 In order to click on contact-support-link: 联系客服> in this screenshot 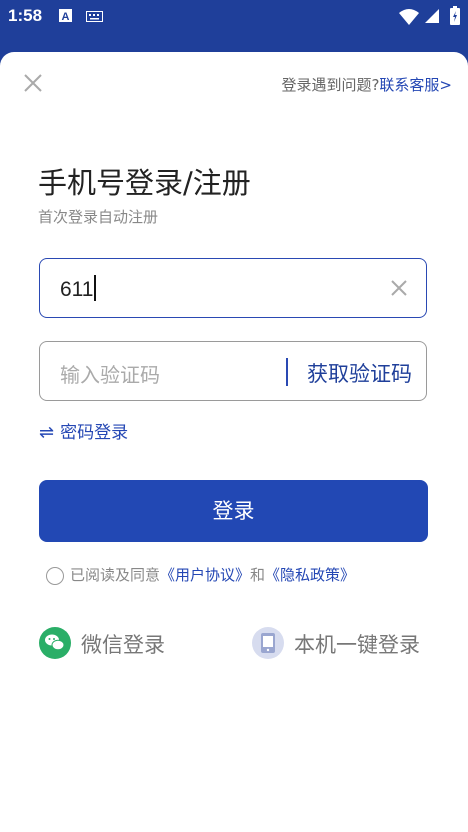, I will do `click(415, 85)`.